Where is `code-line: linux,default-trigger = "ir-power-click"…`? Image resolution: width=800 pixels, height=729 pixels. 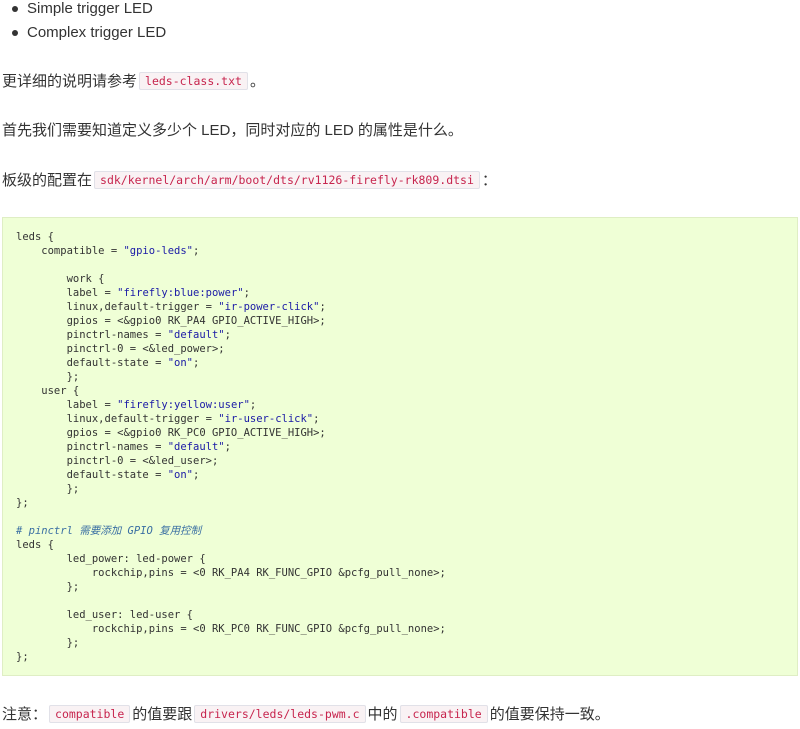 code-line: linux,default-trigger = "ir-power-click"… is located at coordinates (231, 307).